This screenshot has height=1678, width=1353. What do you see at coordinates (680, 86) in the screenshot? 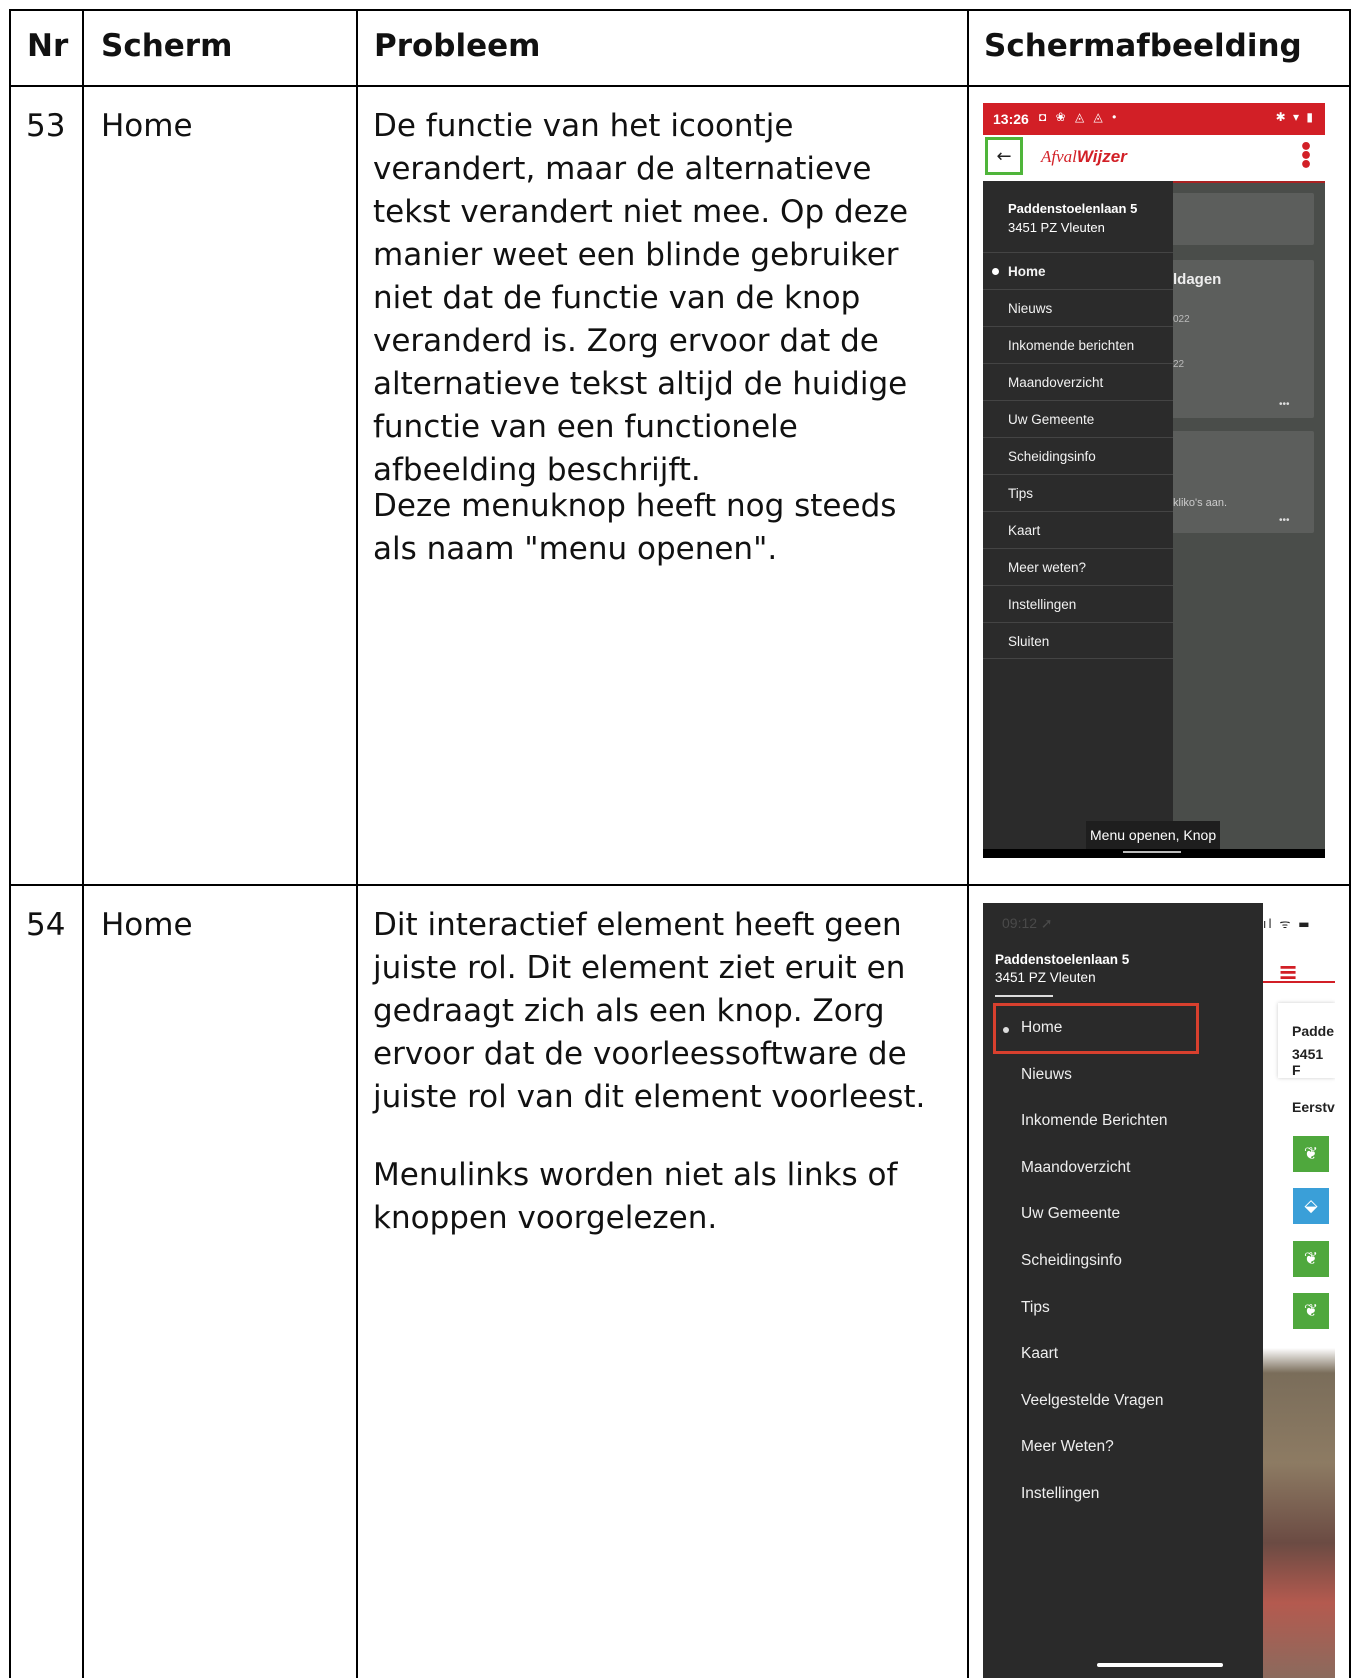
I see `header-bottom-border` at bounding box center [680, 86].